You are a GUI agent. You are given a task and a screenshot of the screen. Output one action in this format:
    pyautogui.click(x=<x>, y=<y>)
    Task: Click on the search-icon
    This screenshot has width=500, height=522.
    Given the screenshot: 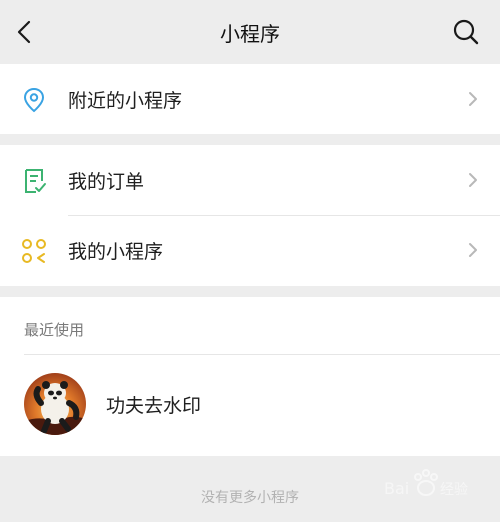 What is the action you would take?
    pyautogui.click(x=466, y=32)
    